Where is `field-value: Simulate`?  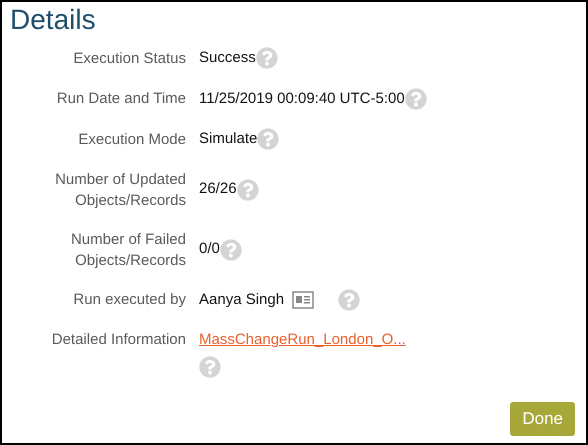
field-value: Simulate is located at coordinates (228, 139).